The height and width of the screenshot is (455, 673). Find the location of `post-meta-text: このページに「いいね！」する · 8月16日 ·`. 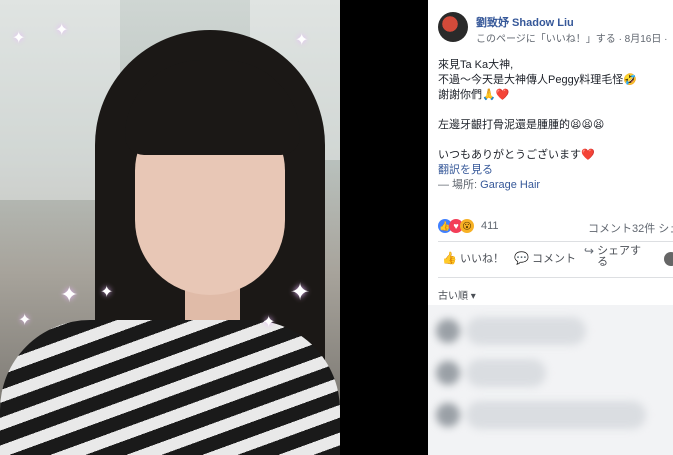

post-meta-text: このページに「いいね！」する · 8月16日 · is located at coordinates (573, 39).